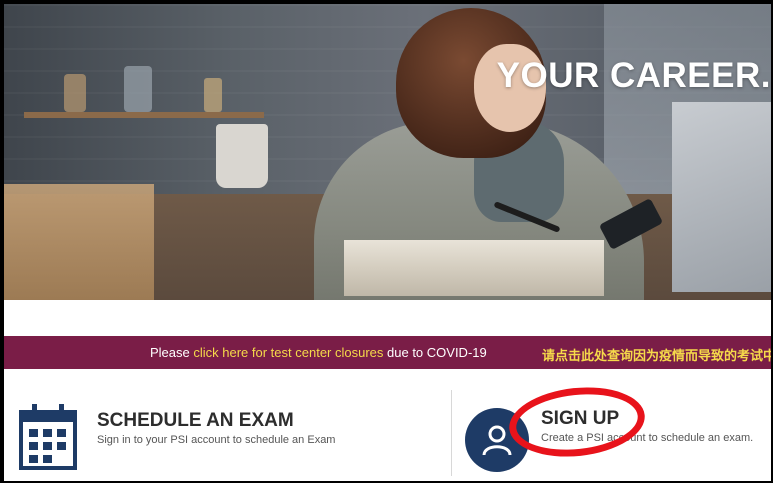 This screenshot has width=773, height=483. Describe the element at coordinates (48, 437) in the screenshot. I see `calendar-icon` at that location.